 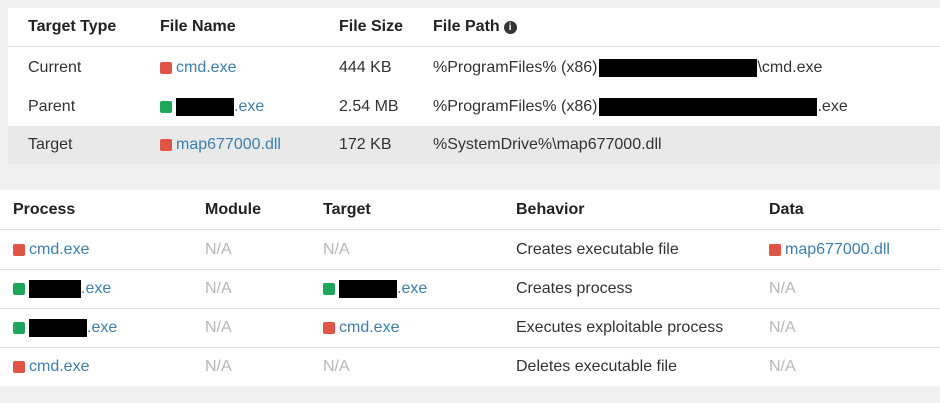 I want to click on header-file-path: File Path i, so click(x=475, y=27).